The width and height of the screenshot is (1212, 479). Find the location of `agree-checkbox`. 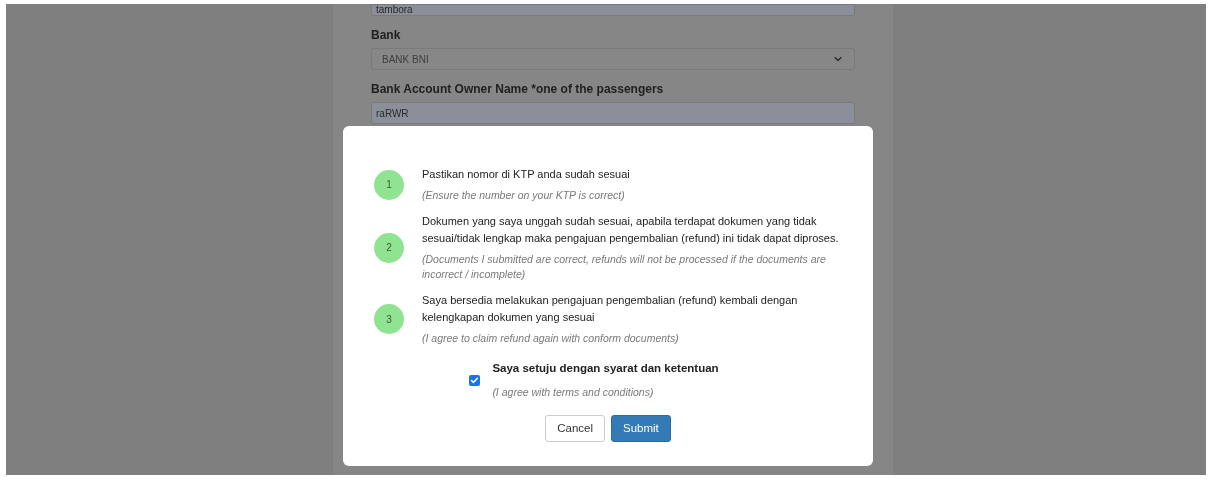

agree-checkbox is located at coordinates (475, 380).